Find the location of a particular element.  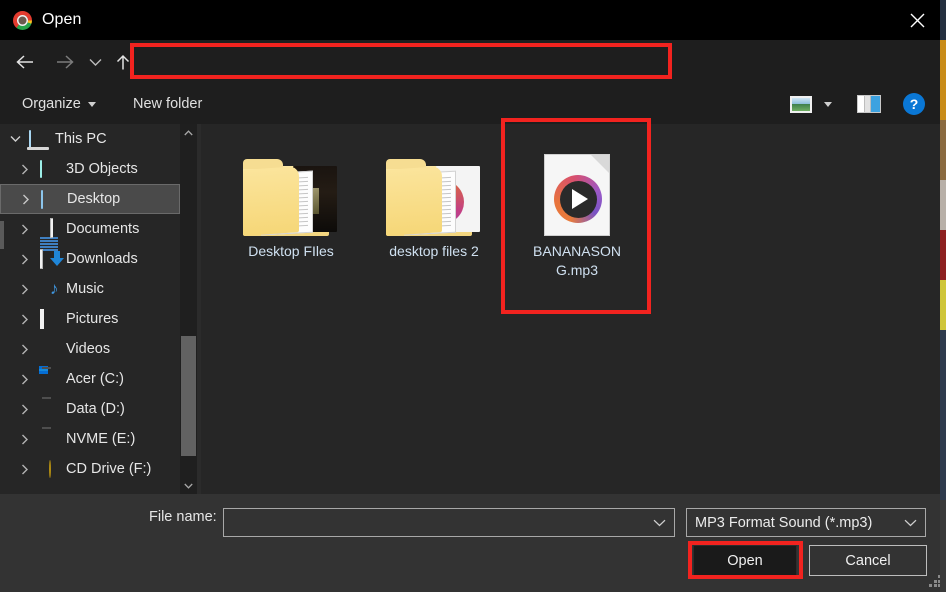

sidebar-item-label: Acer (C:) is located at coordinates (95, 379).